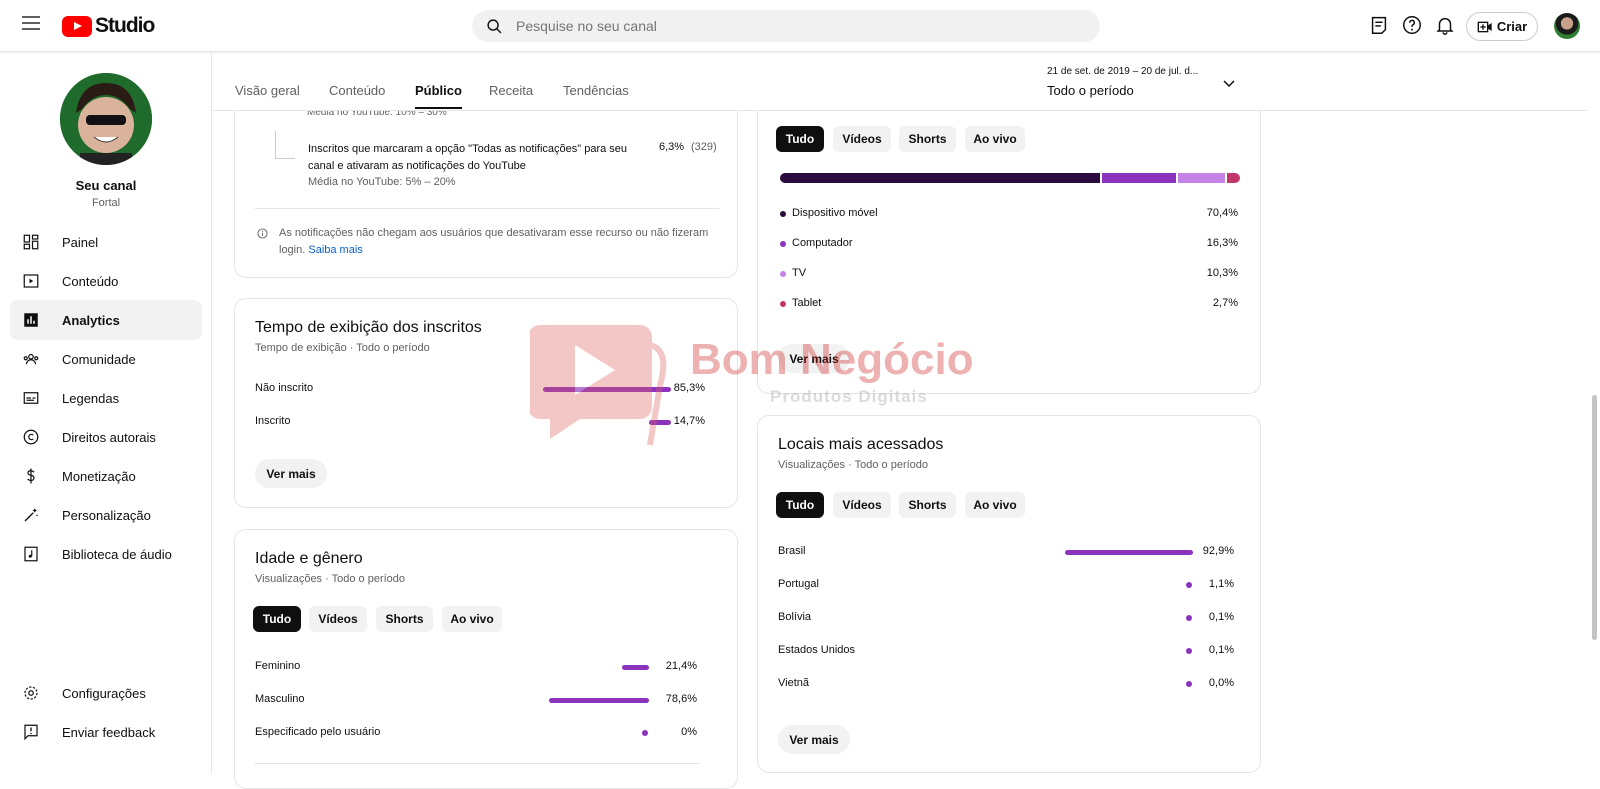 The image size is (1600, 789). Describe the element at coordinates (1225, 303) in the screenshot. I see `row-value: 2,7%` at that location.